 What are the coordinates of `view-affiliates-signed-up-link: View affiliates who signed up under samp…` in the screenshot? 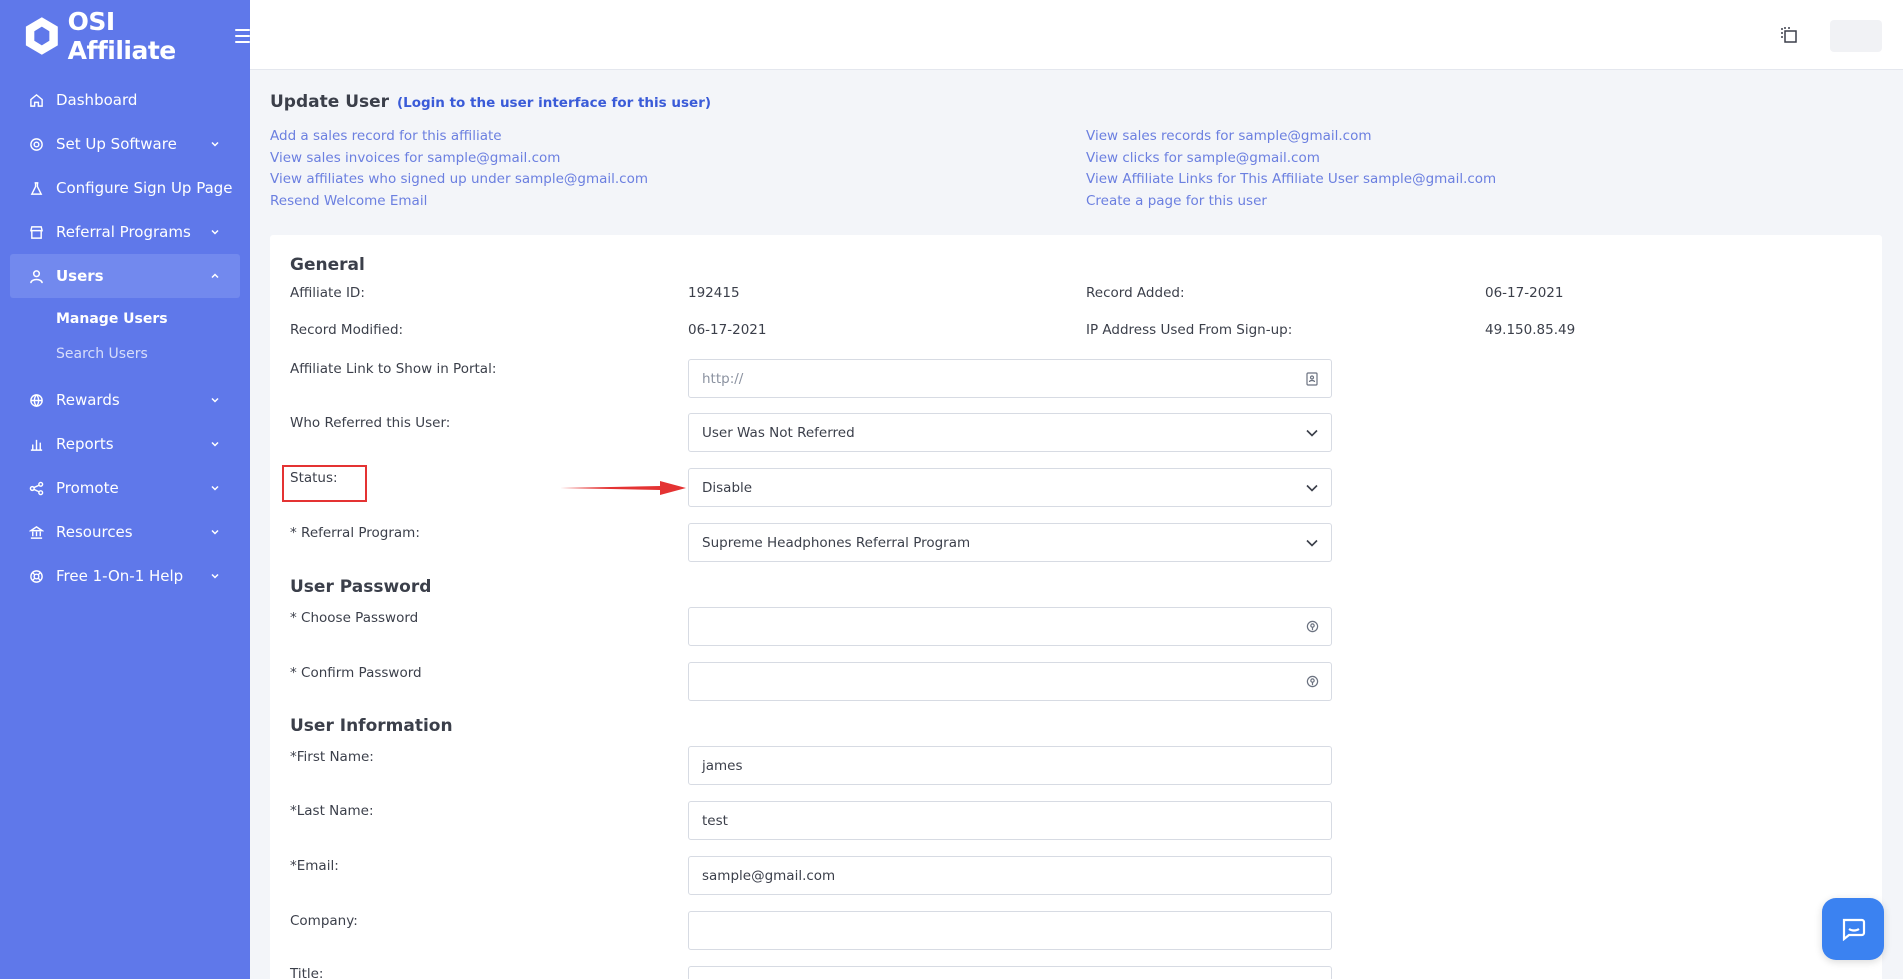 It's located at (459, 180).